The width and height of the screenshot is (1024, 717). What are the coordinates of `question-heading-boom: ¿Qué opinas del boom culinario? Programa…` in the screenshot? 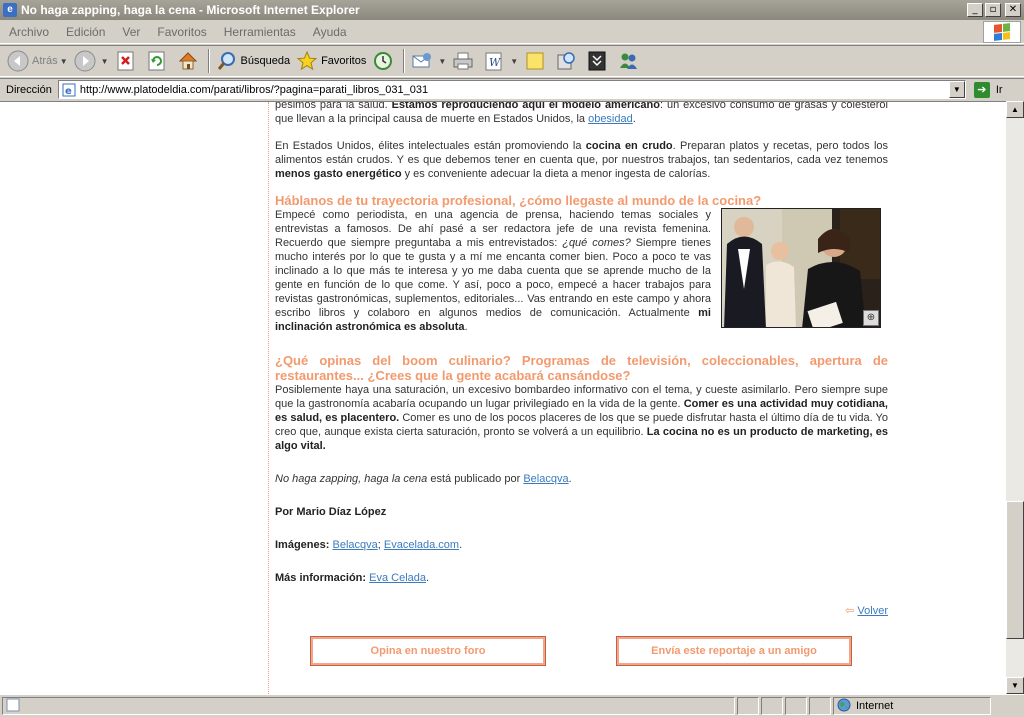 It's located at (581, 368).